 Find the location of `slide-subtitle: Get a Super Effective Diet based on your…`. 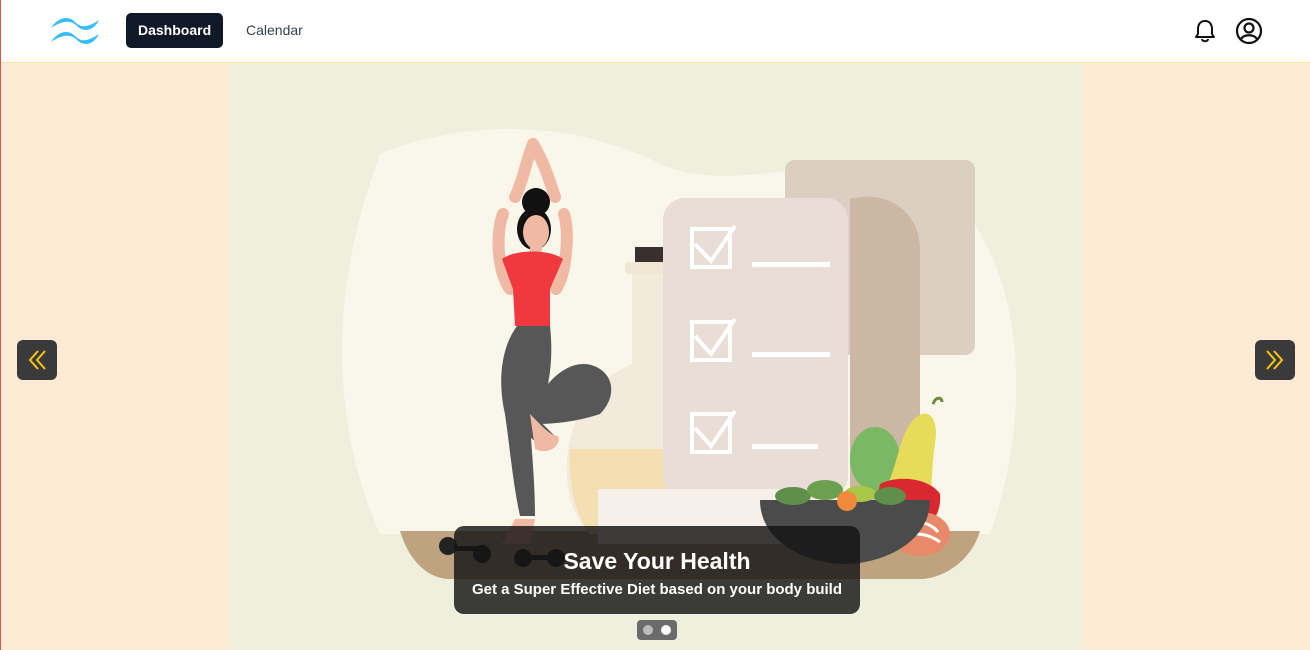

slide-subtitle: Get a Super Effective Diet based on your… is located at coordinates (657, 589).